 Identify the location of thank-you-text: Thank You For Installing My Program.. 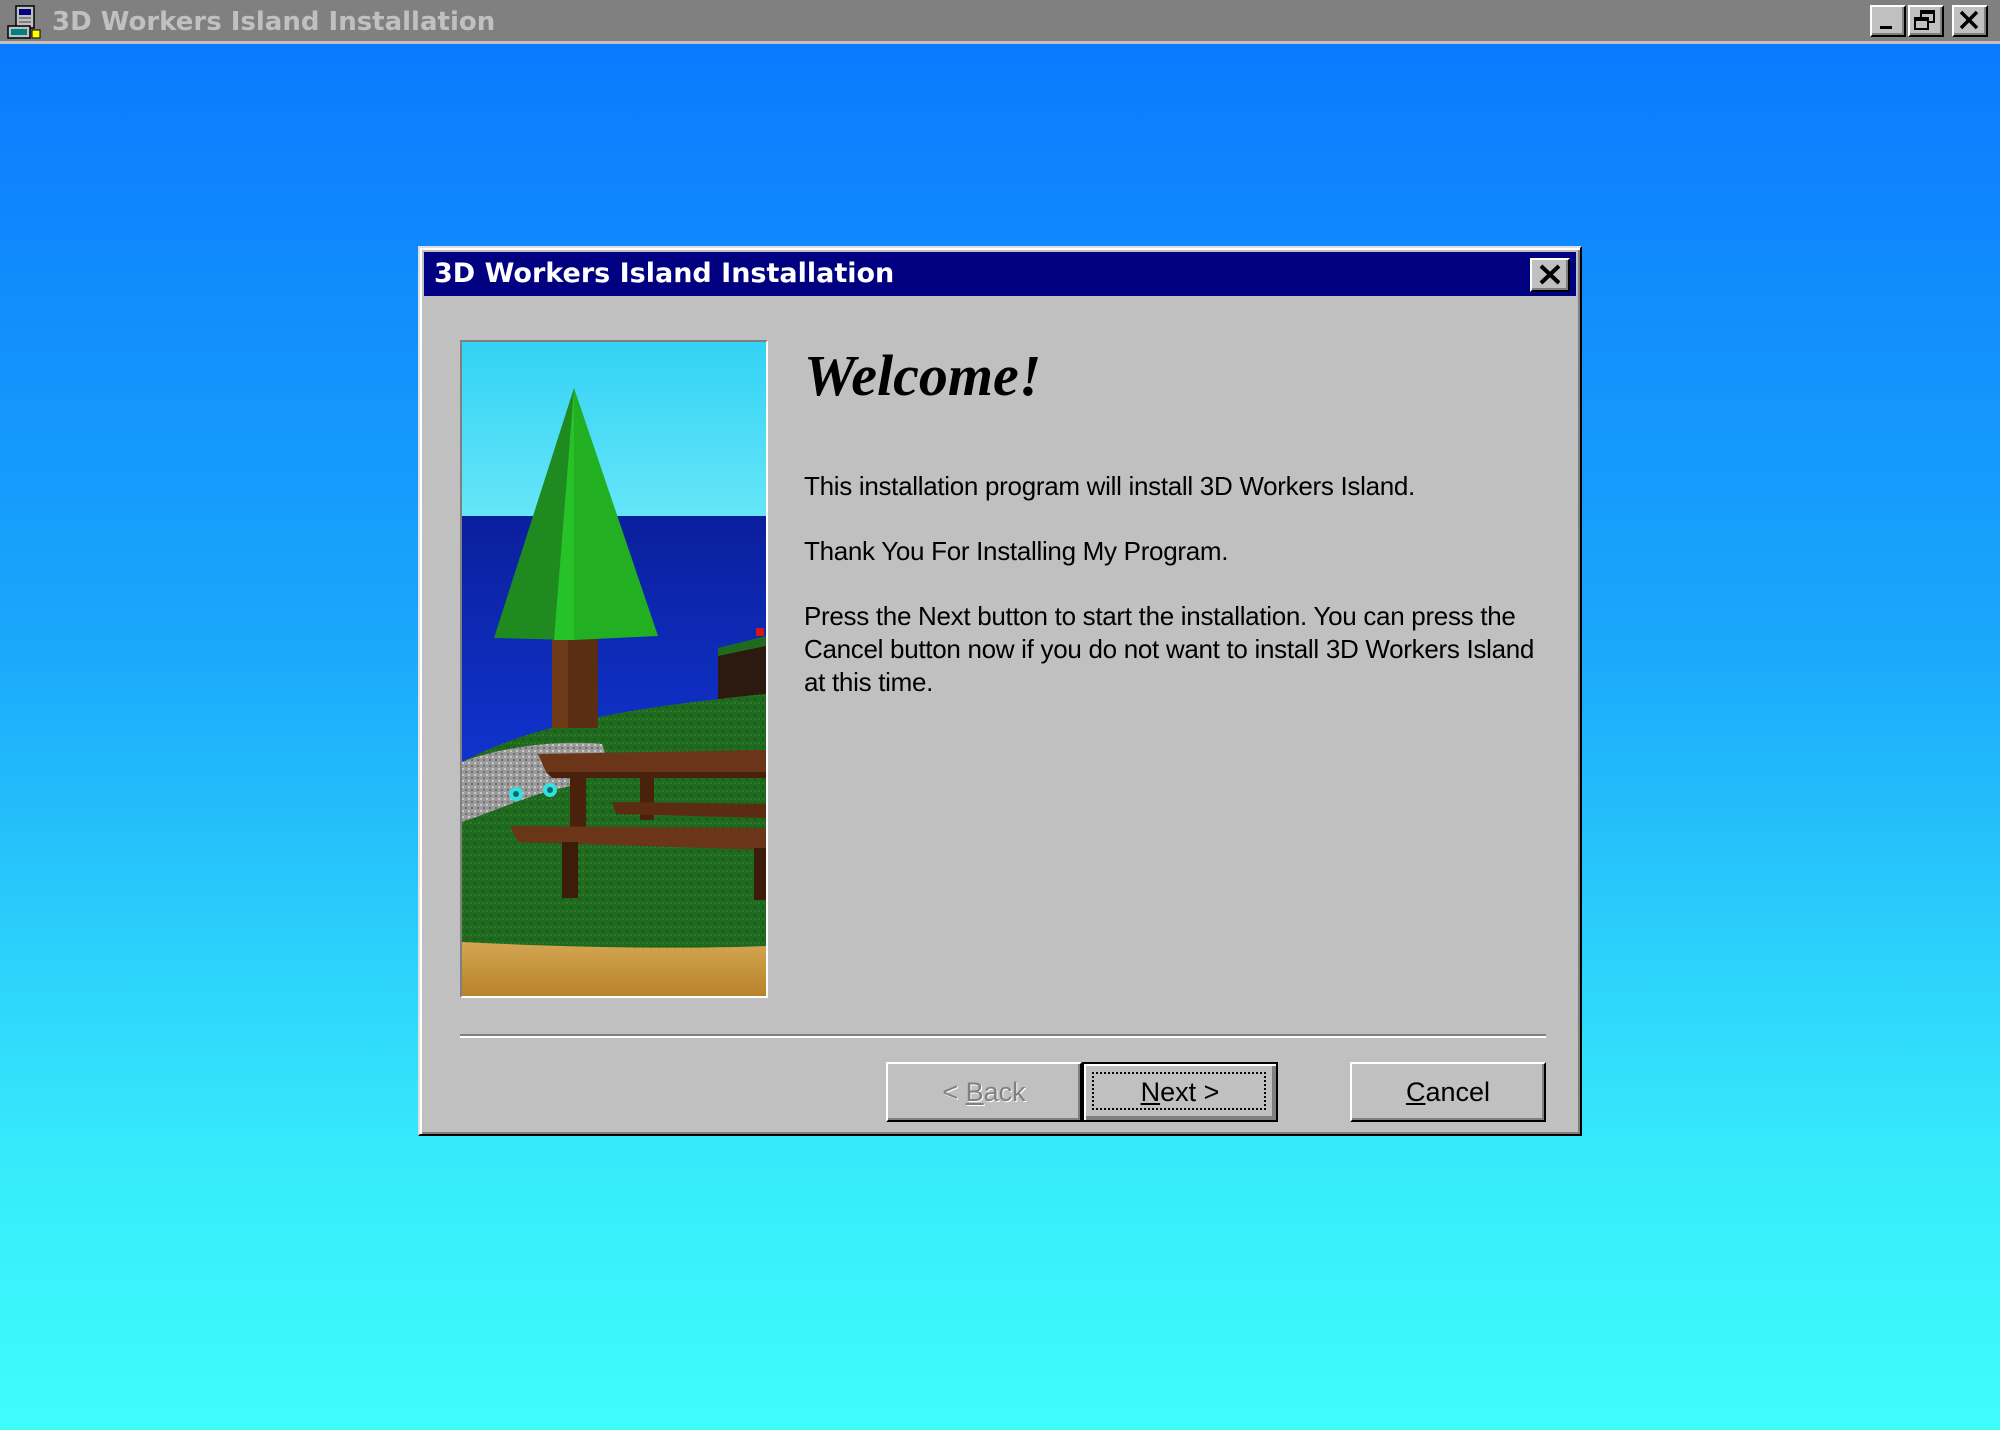
(1016, 551).